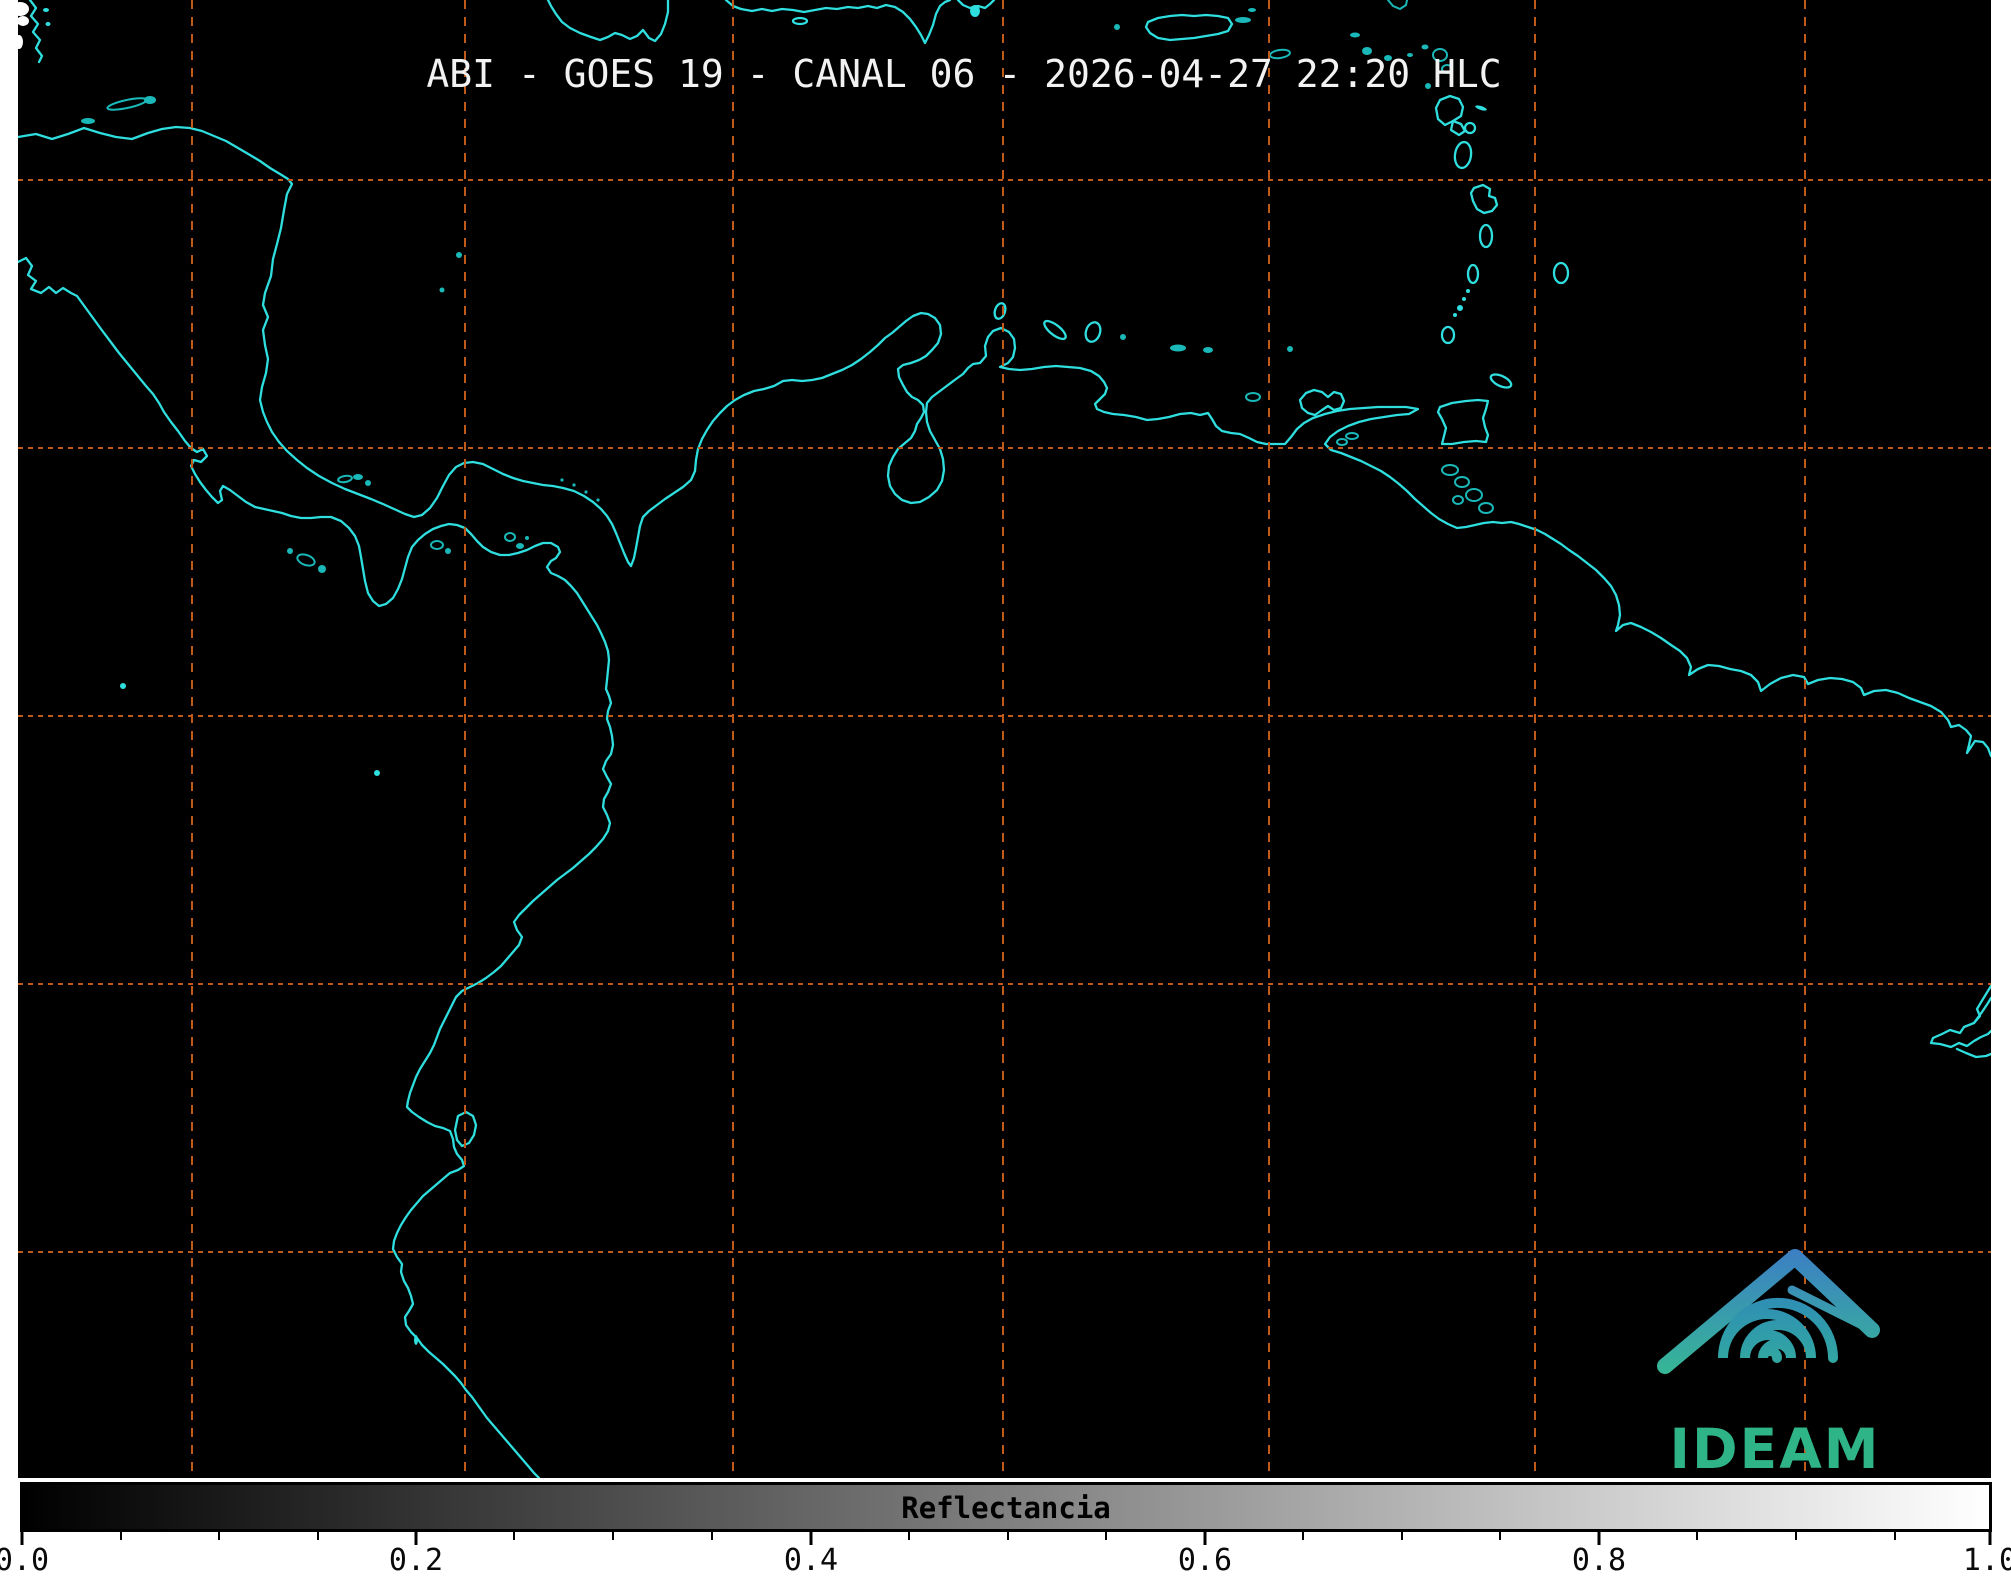 This screenshot has height=1577, width=2011. I want to click on colorbar-label: Reflectancia, so click(1006, 1508).